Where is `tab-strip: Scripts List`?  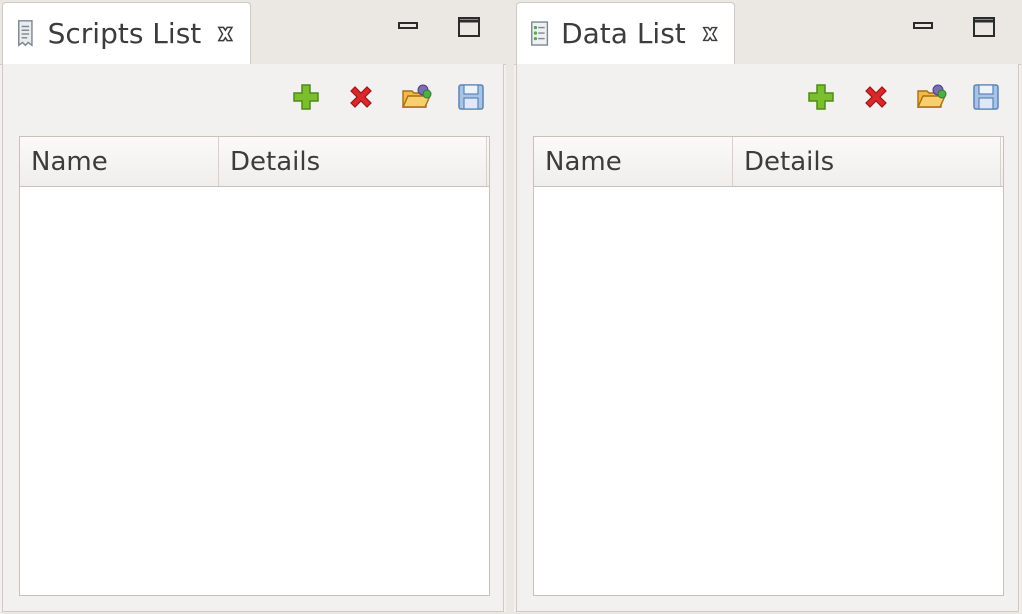 tab-strip: Scripts List is located at coordinates (253, 32).